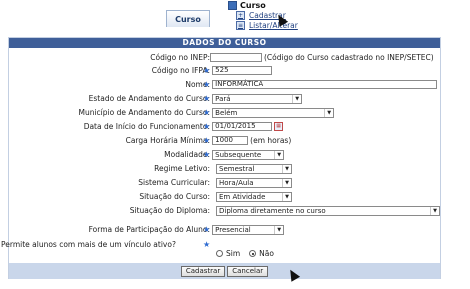 The height and width of the screenshot is (289, 470). I want to click on municipio-select: Belém ▼, so click(273, 112).